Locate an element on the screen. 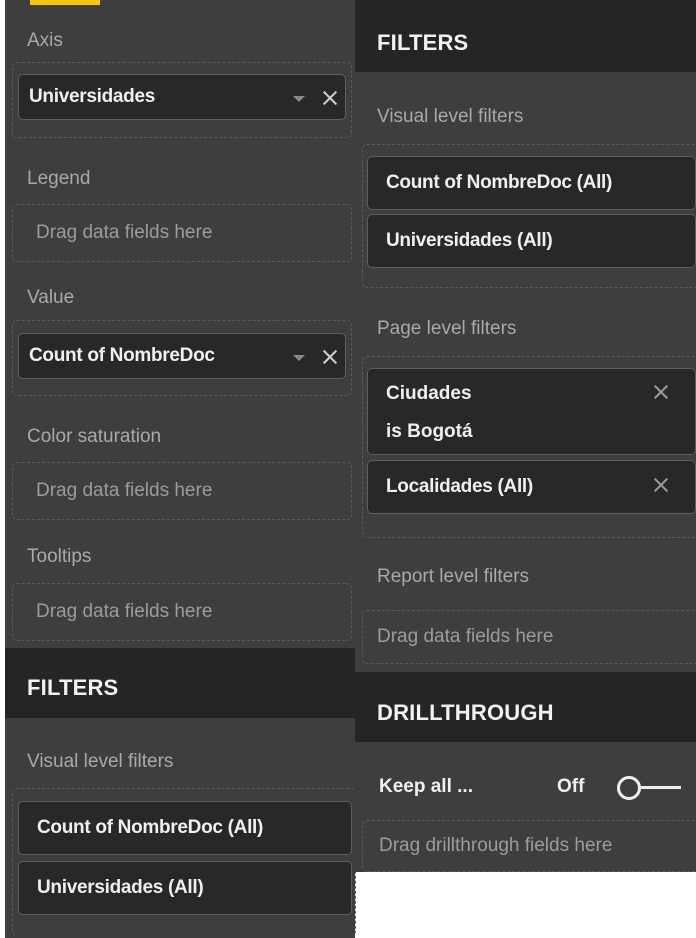  filter-card-condition: is Bogotá is located at coordinates (429, 431).